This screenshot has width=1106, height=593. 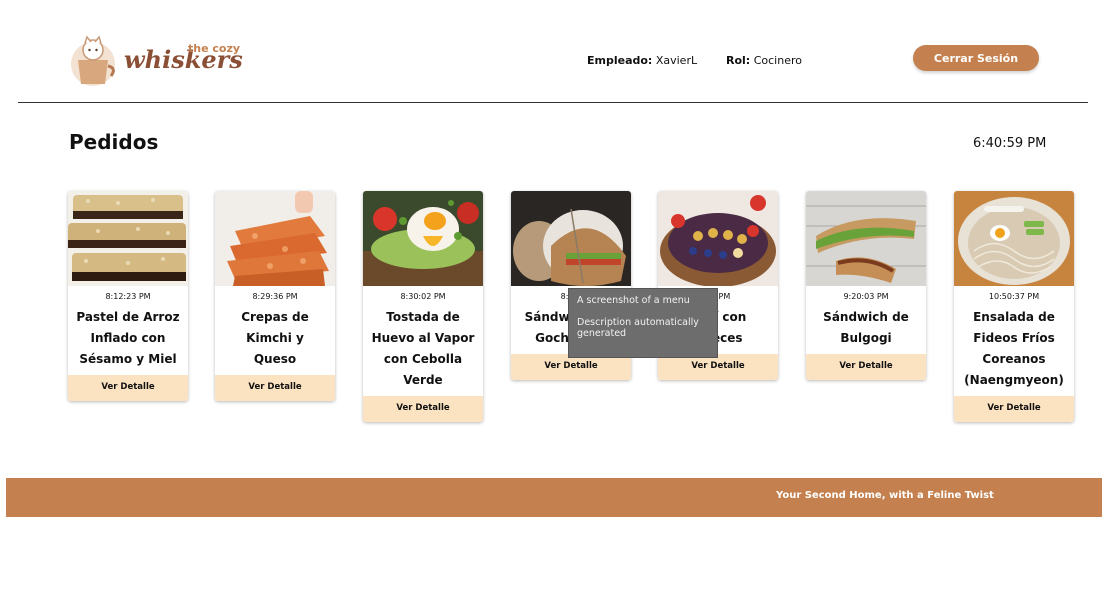 What do you see at coordinates (633, 300) in the screenshot?
I see `tooltip-line-1: A screenshot of a menu` at bounding box center [633, 300].